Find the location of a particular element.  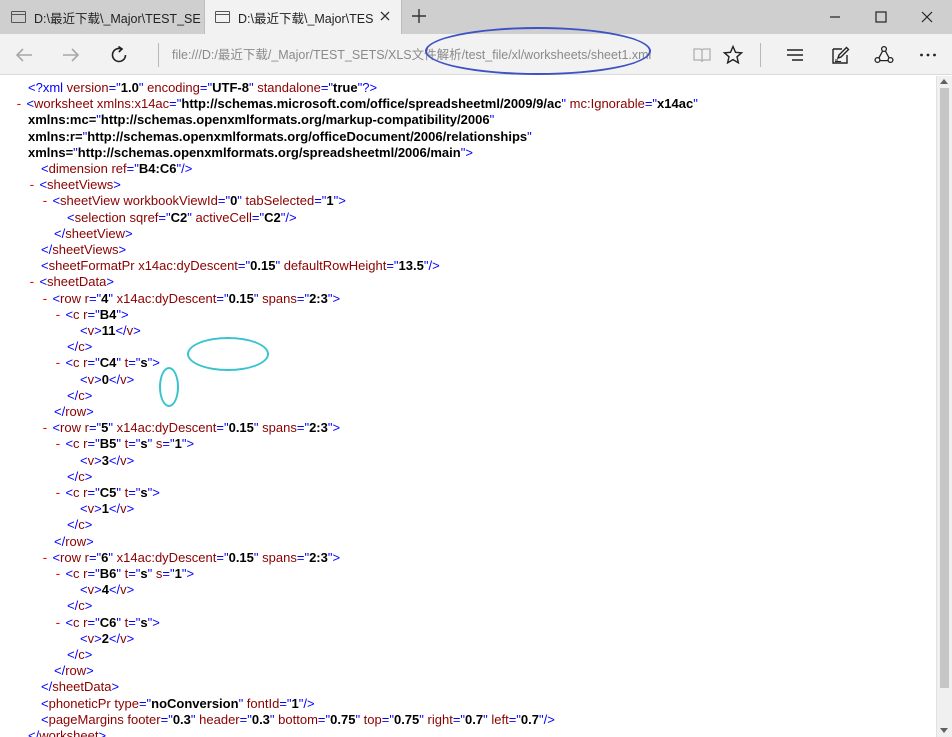

xml-line: - <c r="B6" t="s" s="1"> is located at coordinates (124, 574).